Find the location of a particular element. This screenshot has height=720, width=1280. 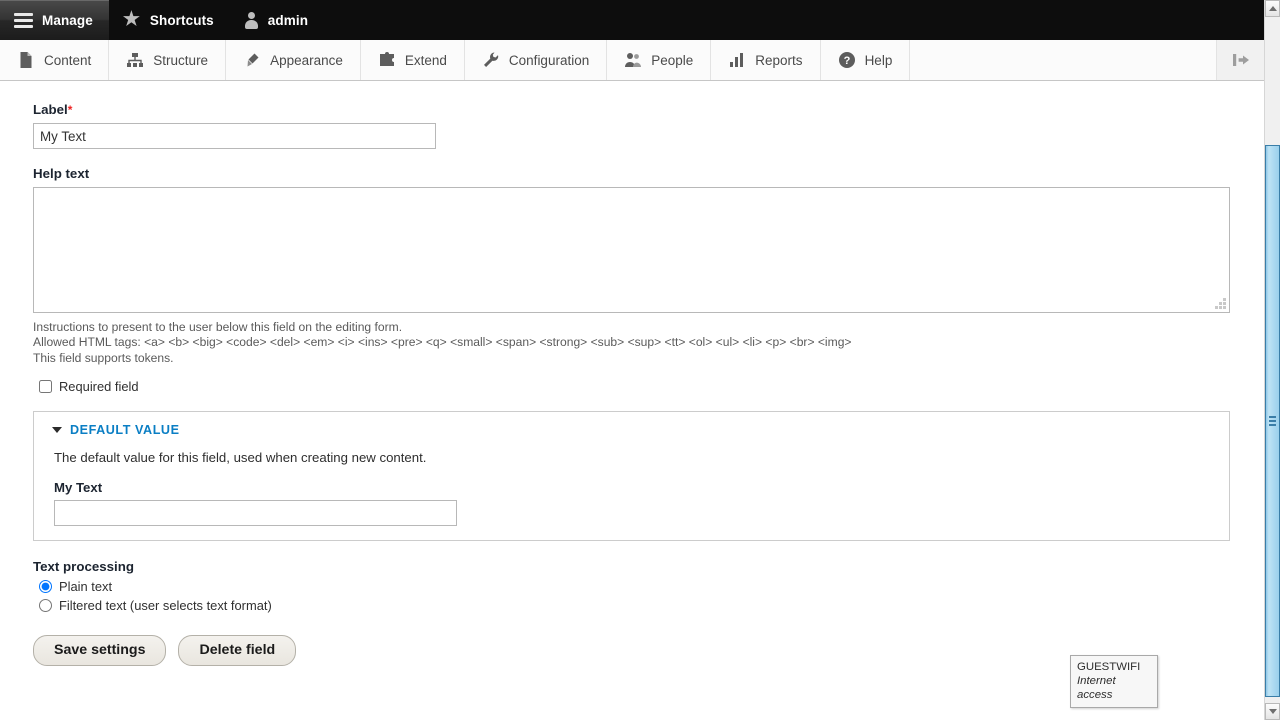

required-field-checkbox is located at coordinates (45, 386).